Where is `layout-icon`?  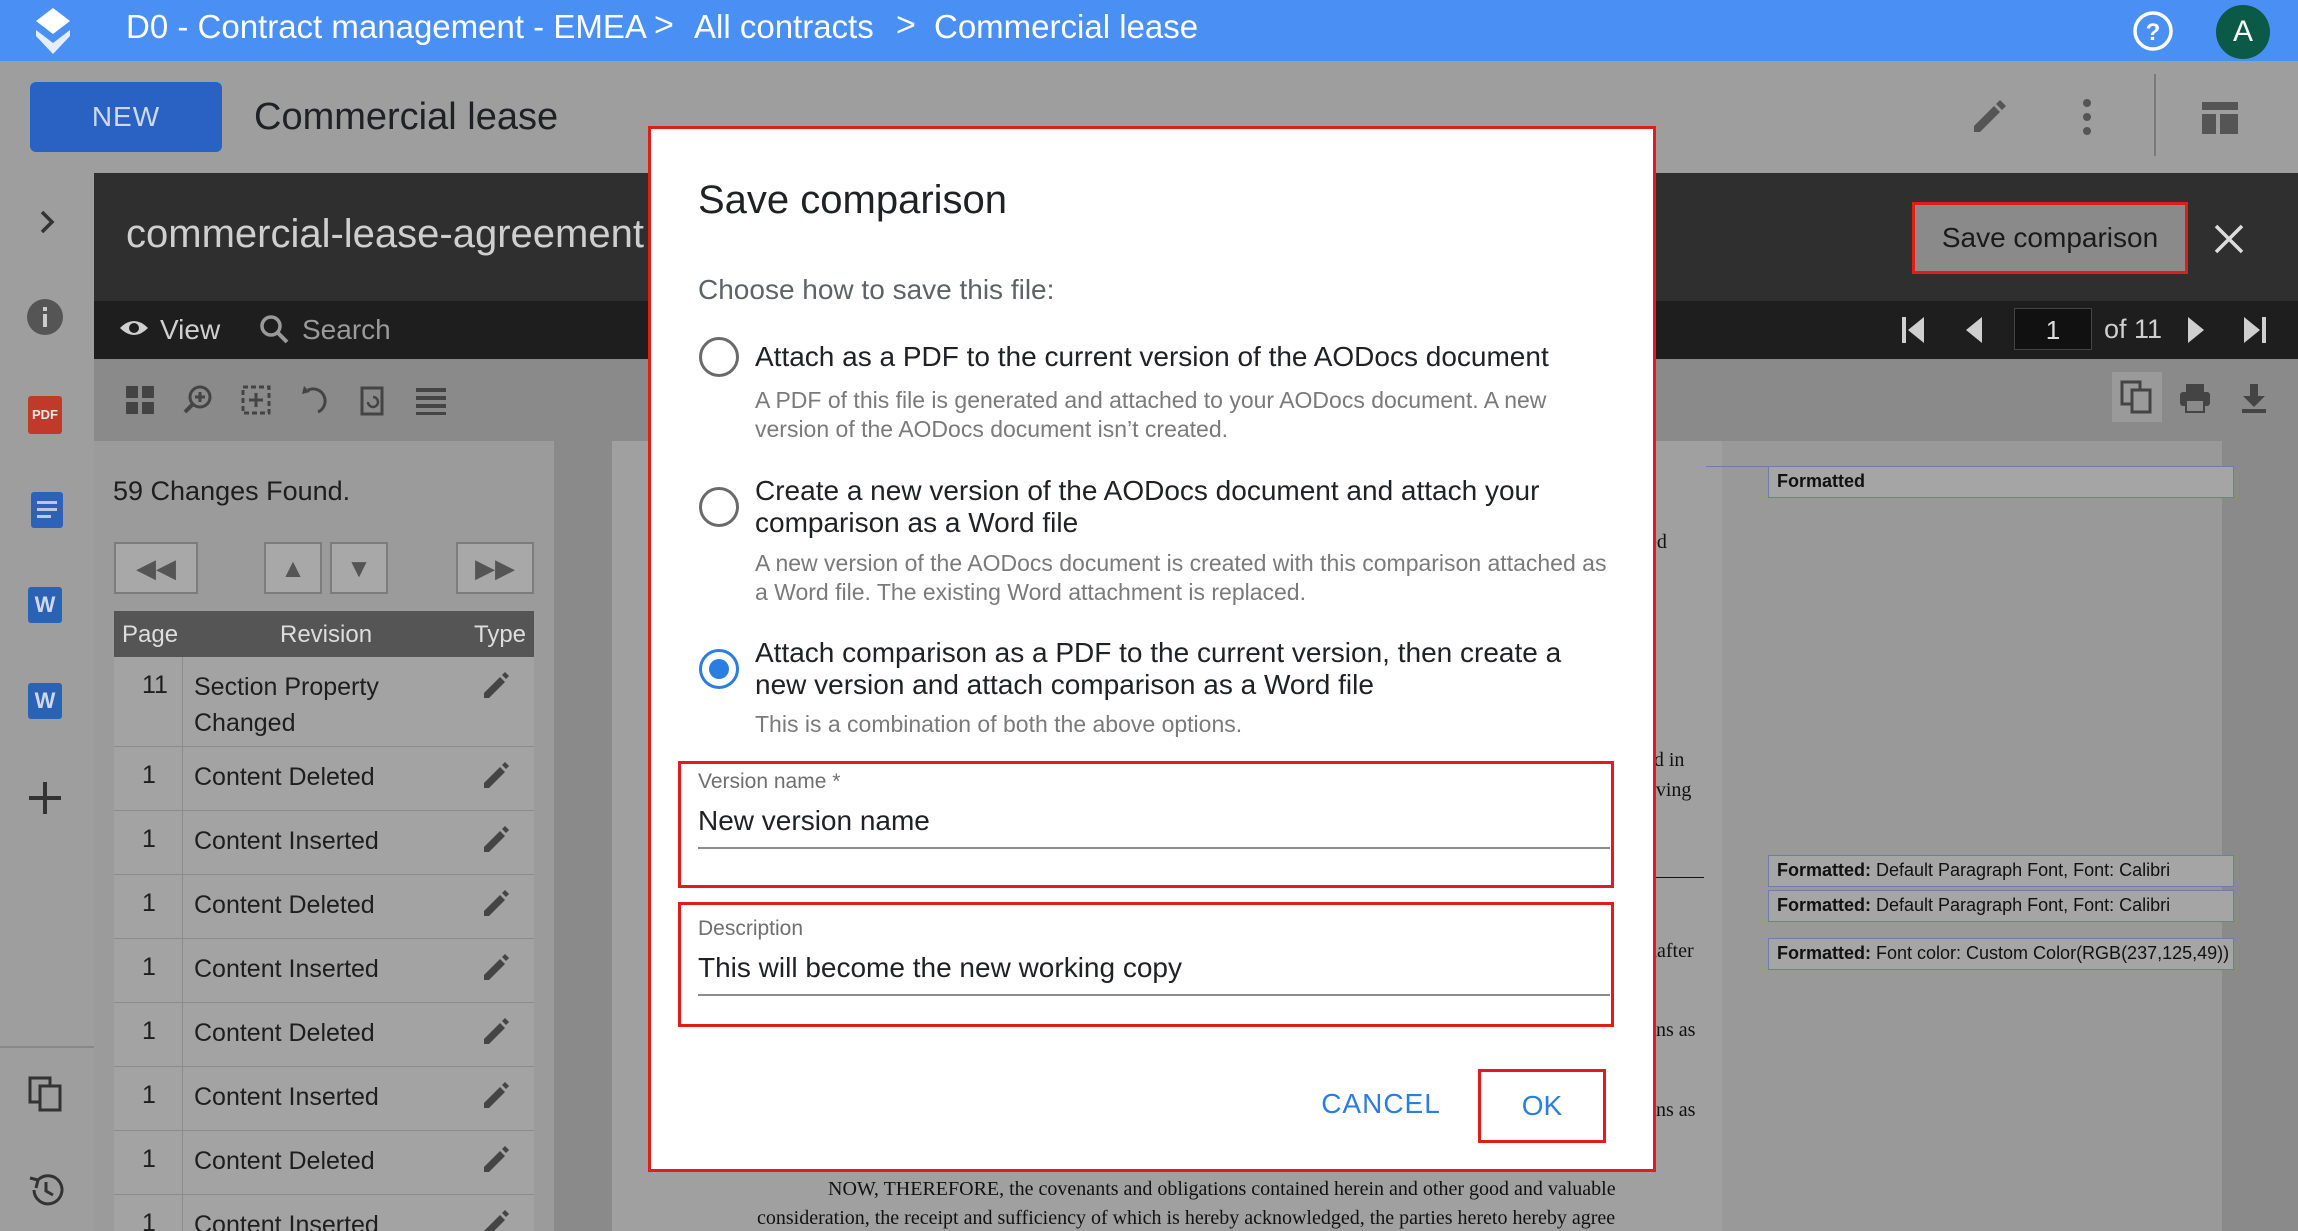 layout-icon is located at coordinates (2220, 118).